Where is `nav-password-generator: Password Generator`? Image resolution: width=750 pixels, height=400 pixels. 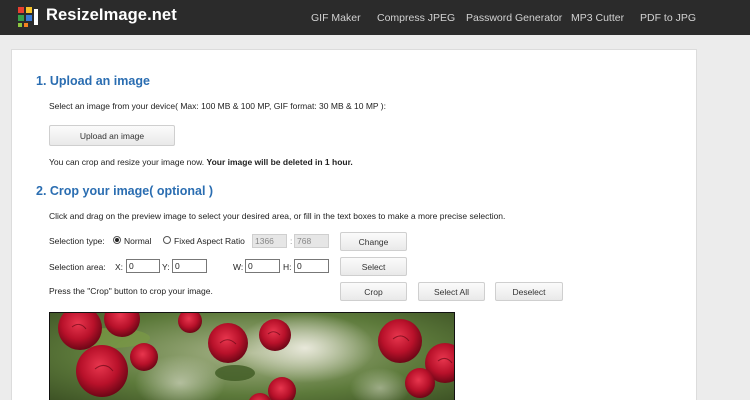 nav-password-generator: Password Generator is located at coordinates (514, 18).